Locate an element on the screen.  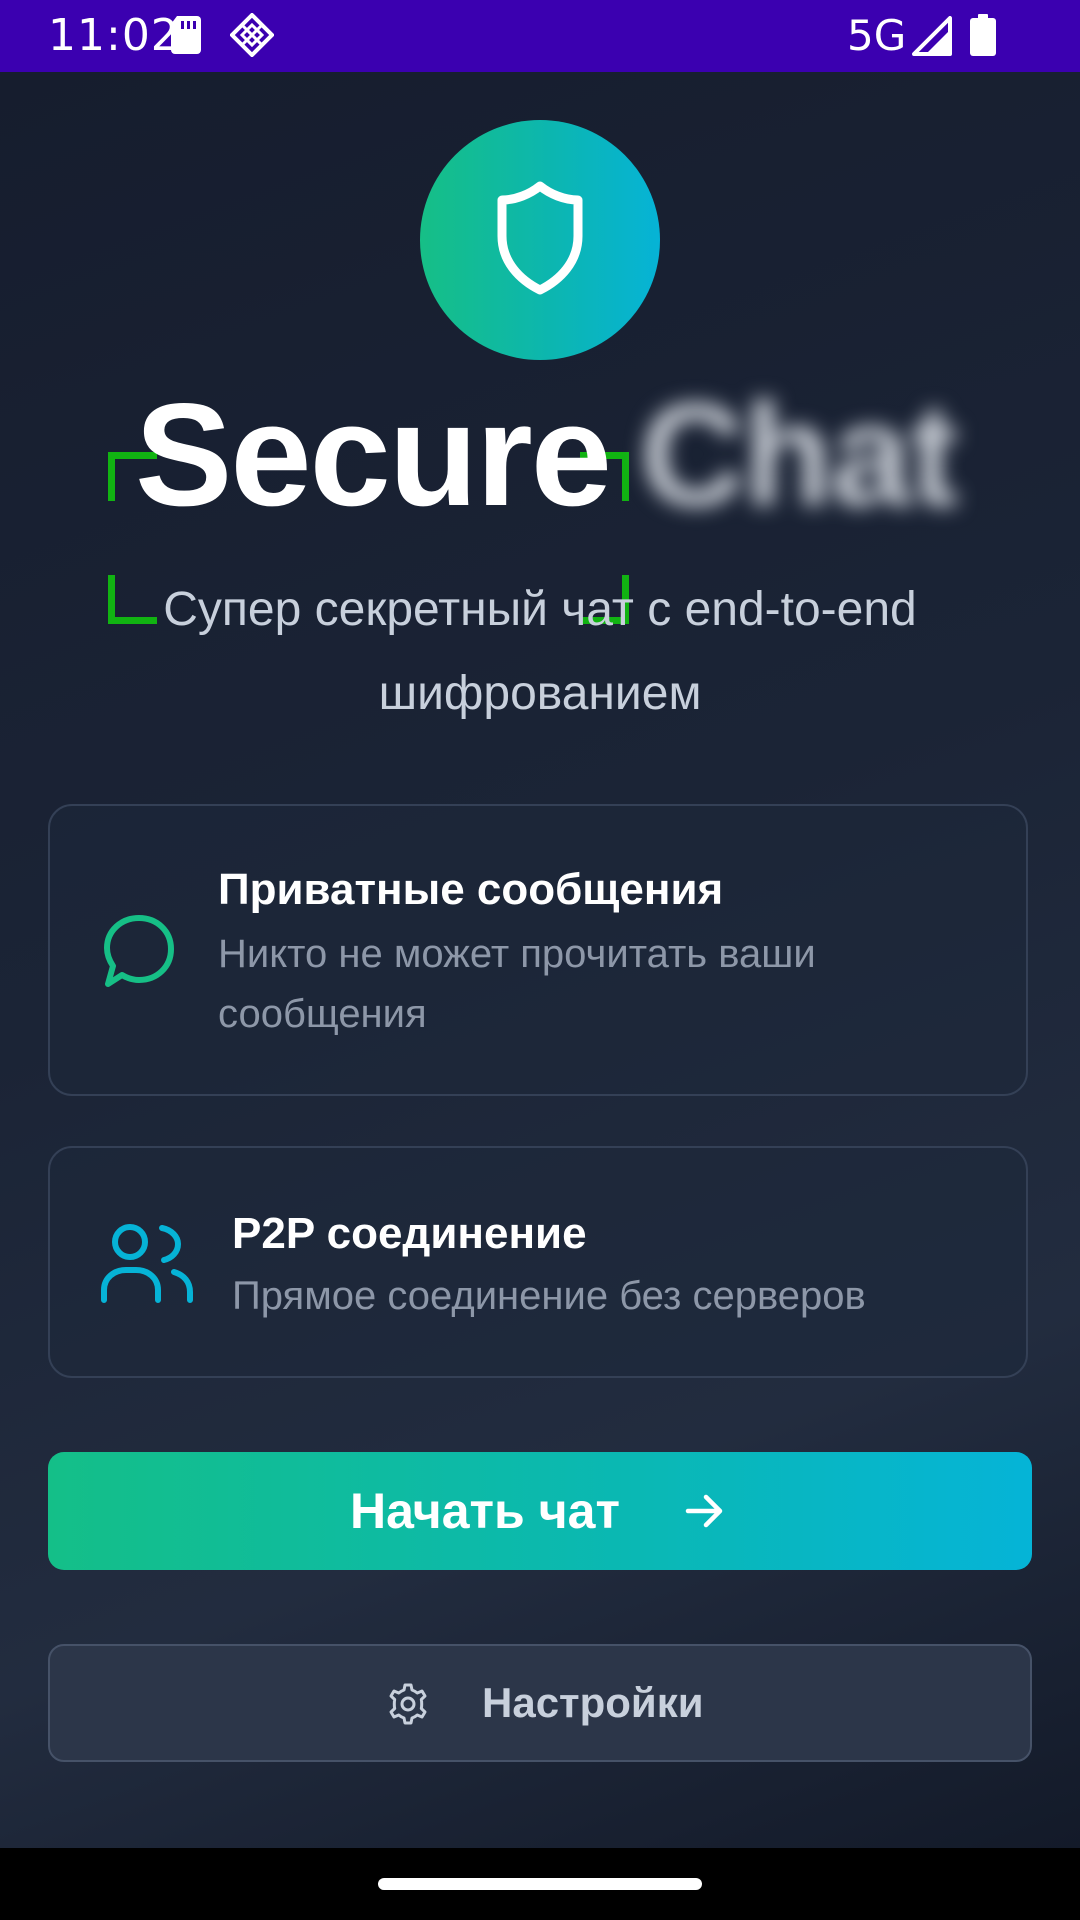
shield-icon is located at coordinates (540, 238).